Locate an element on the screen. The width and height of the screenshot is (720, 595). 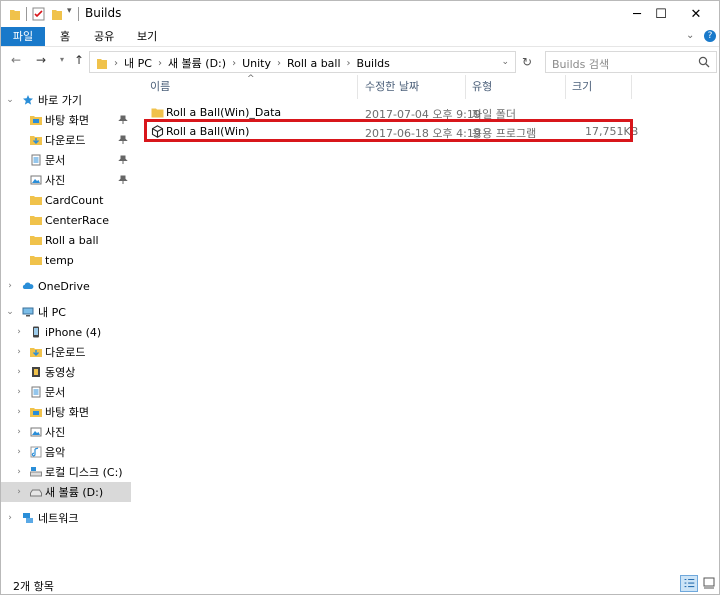
recent-locations-dropdown-icon: ▾ is located at coordinates (62, 60).